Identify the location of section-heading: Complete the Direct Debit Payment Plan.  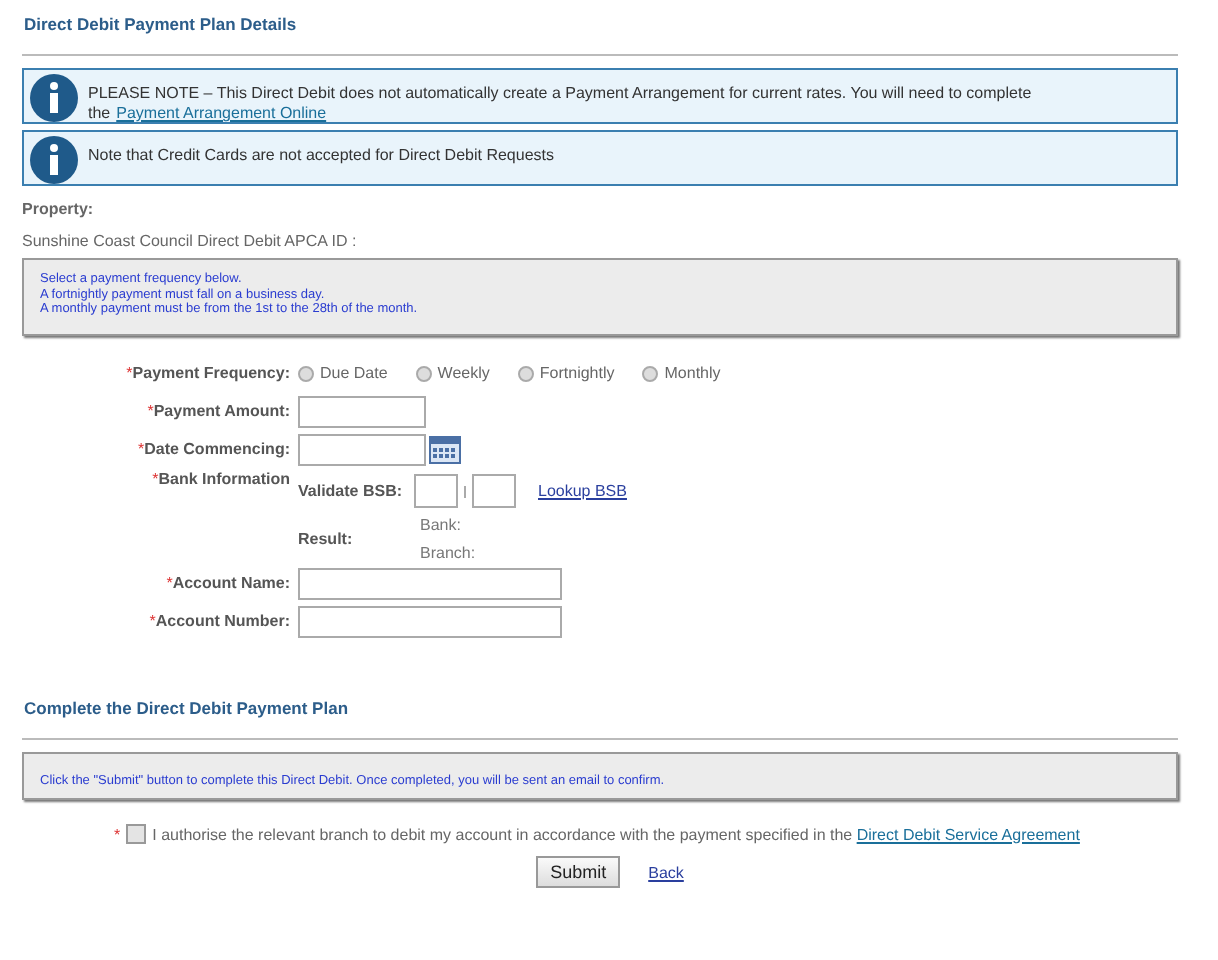
(186, 708).